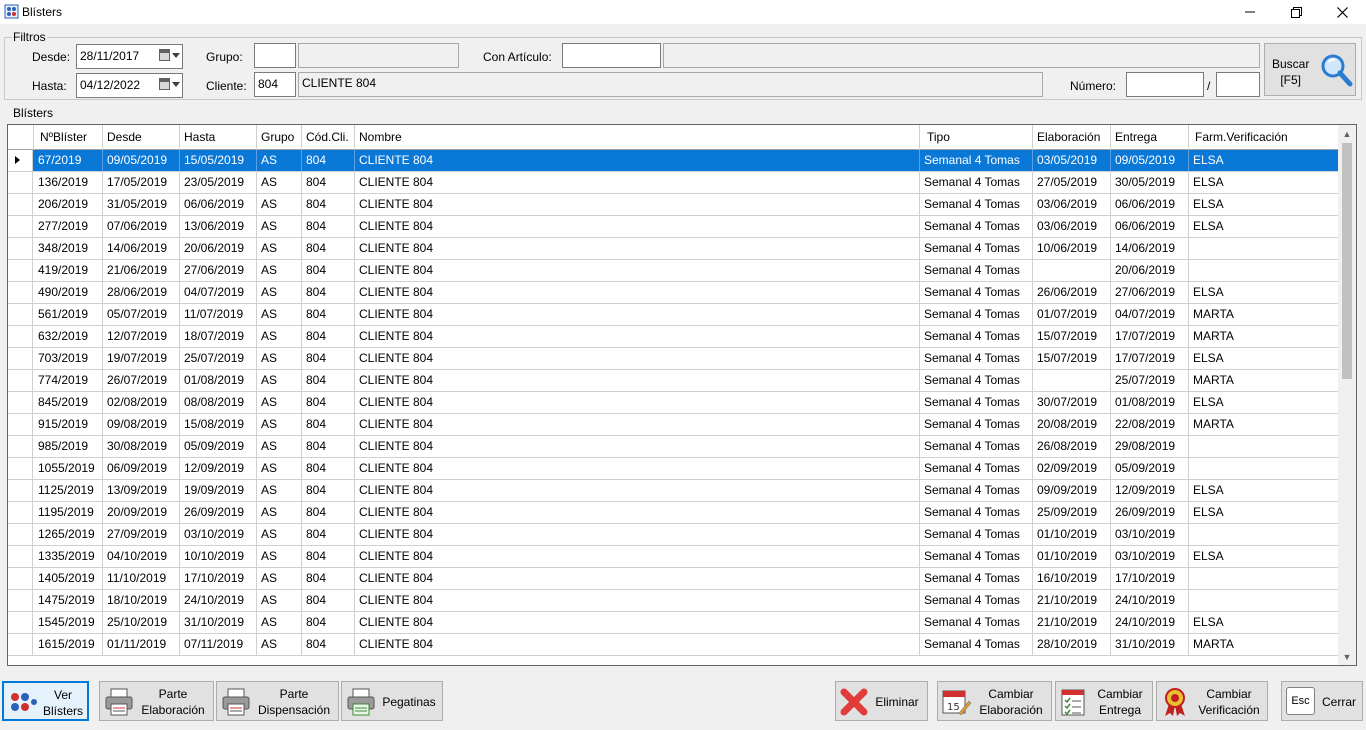  What do you see at coordinates (218, 336) in the screenshot?
I see `table-cell: 18/07/2019` at bounding box center [218, 336].